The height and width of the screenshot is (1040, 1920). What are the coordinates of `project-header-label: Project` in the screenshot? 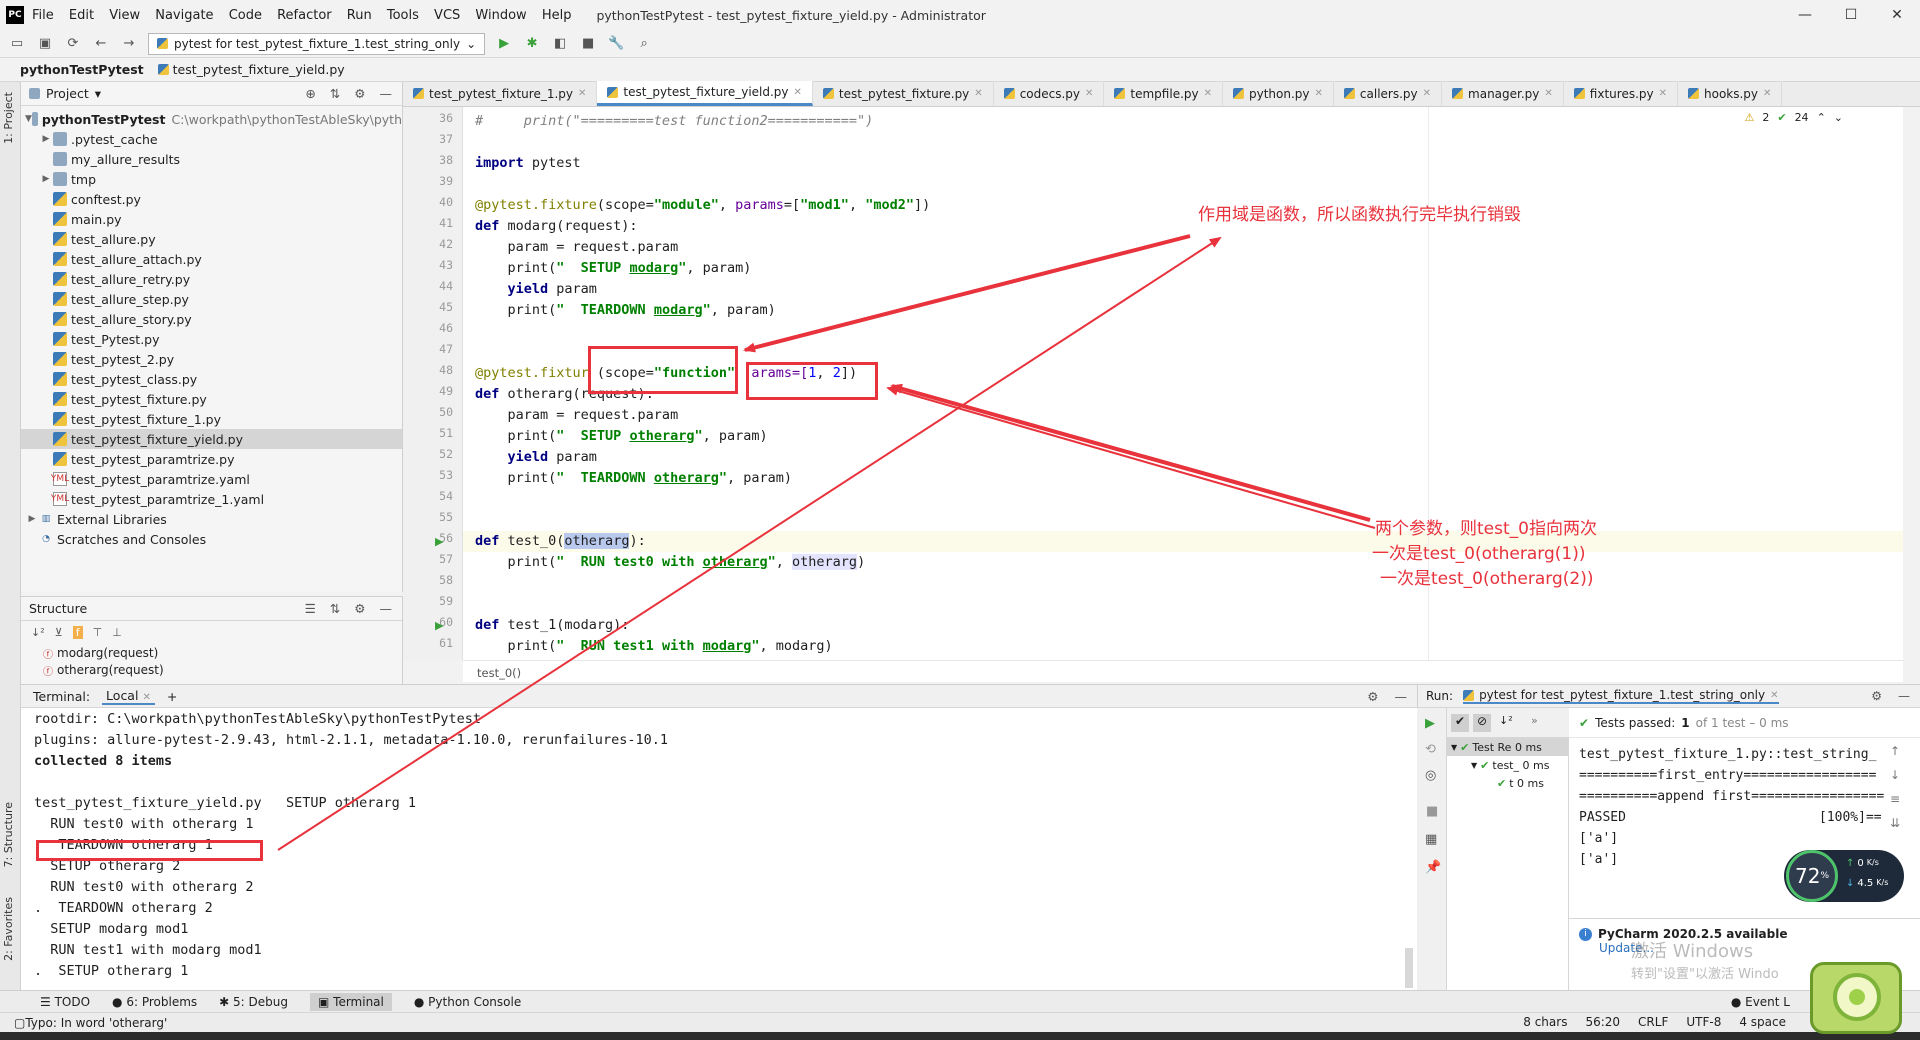 It's located at (67, 93).